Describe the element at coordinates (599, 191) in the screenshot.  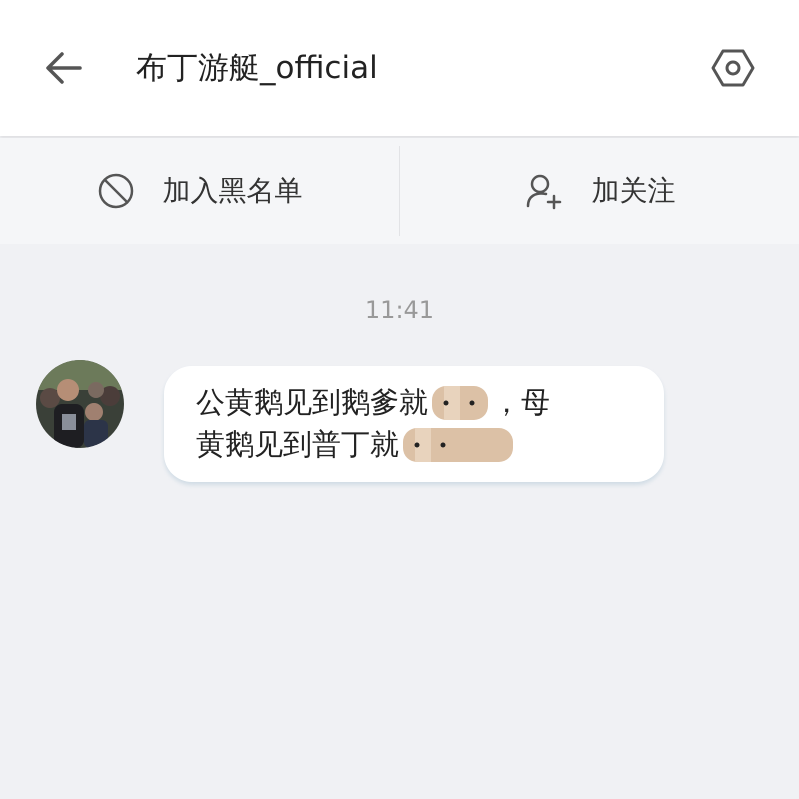
I see `follow-button: 加关注` at that location.